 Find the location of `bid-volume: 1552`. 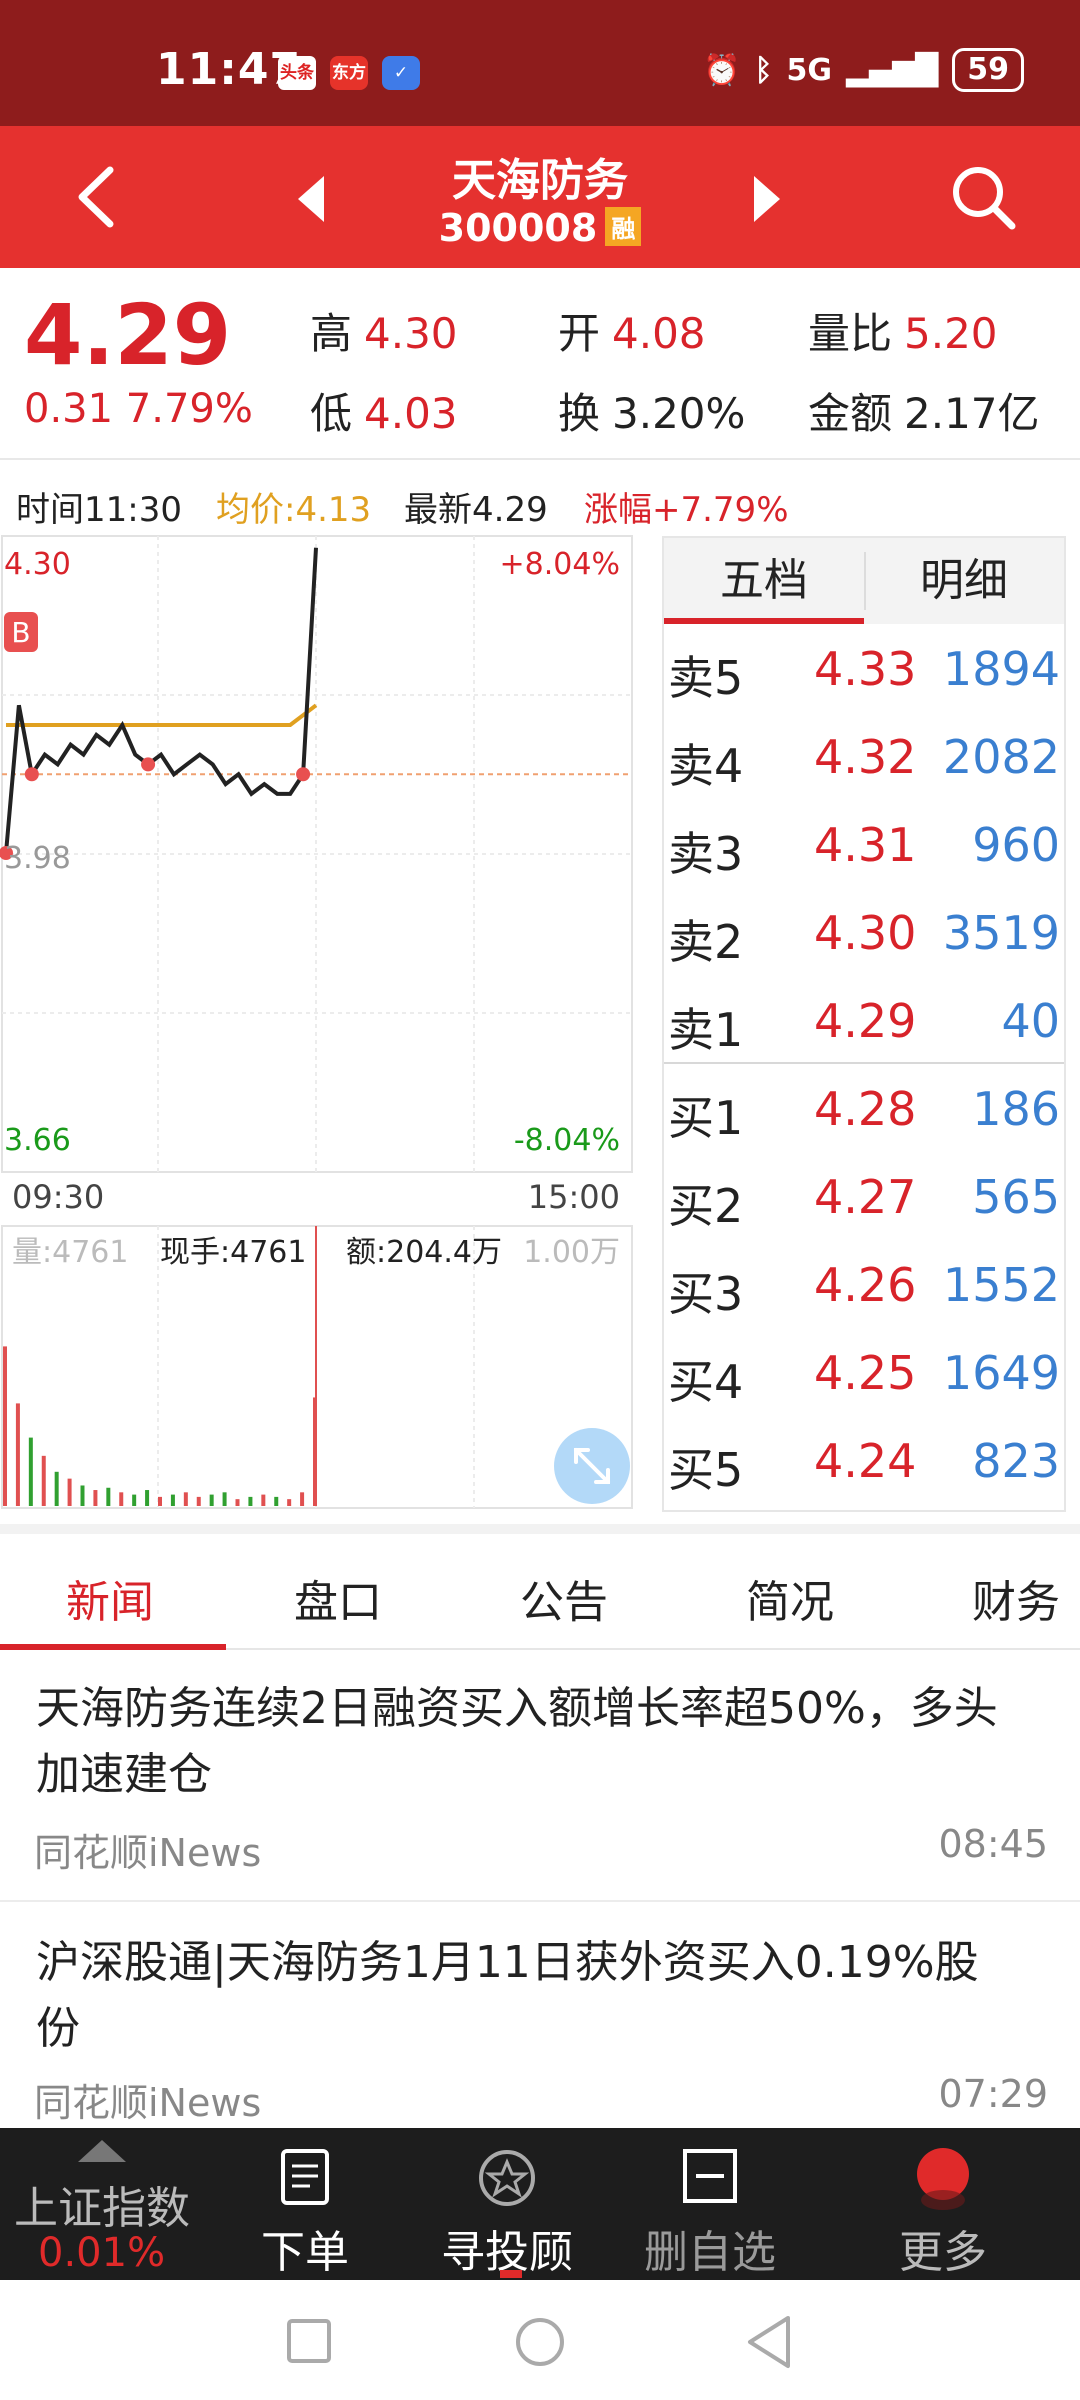

bid-volume: 1552 is located at coordinates (1001, 1285).